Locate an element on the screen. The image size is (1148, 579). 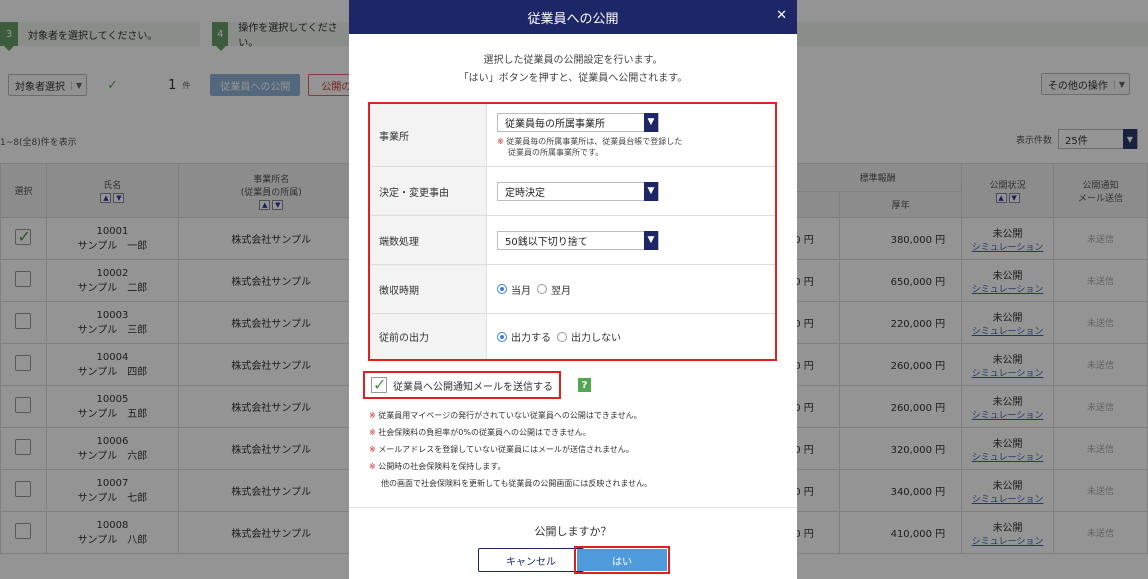
collection-option-next: 翌月 is located at coordinates (554, 289).